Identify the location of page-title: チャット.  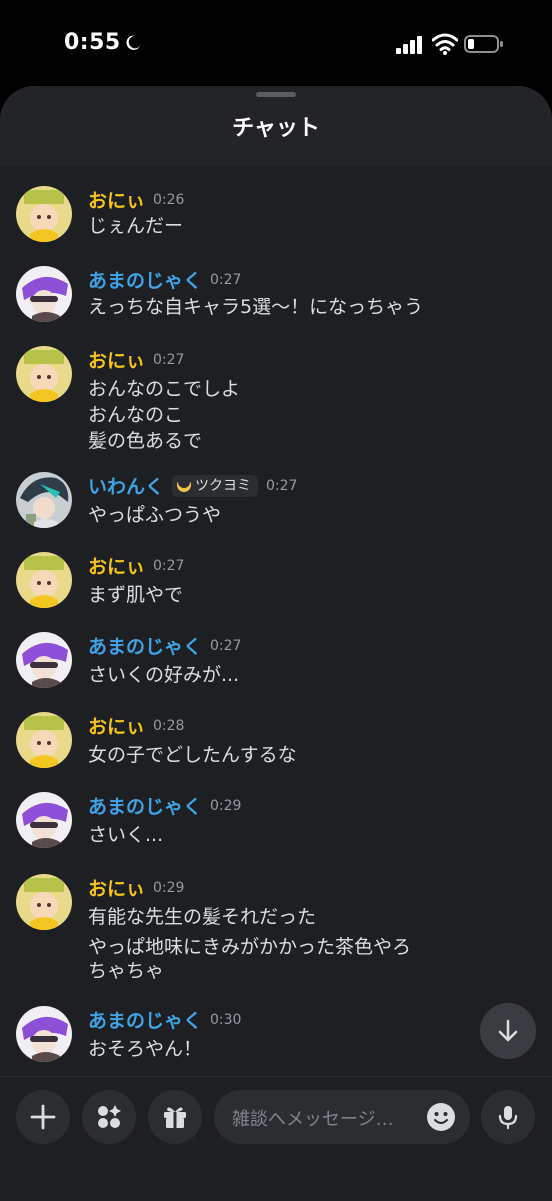
(276, 128).